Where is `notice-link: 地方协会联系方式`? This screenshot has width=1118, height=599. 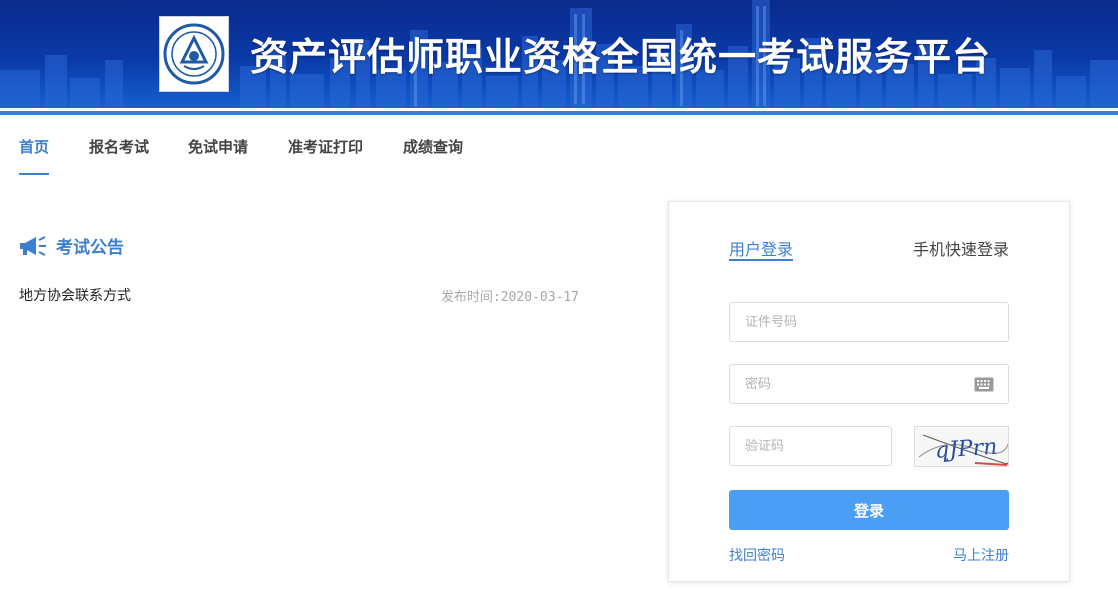 notice-link: 地方协会联系方式 is located at coordinates (75, 295).